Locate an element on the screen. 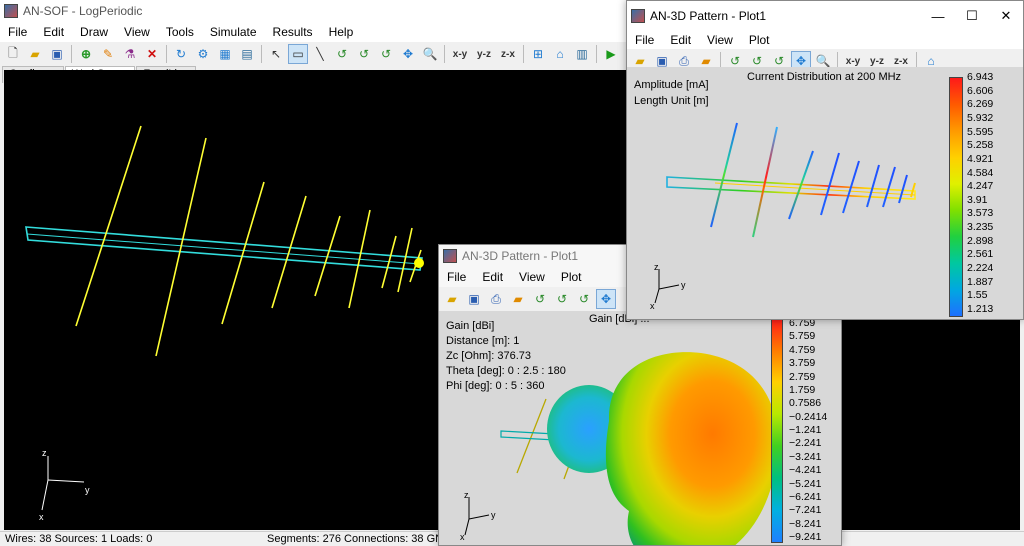 This screenshot has height=546, width=1024. view-xy-button: x-y is located at coordinates (460, 54).